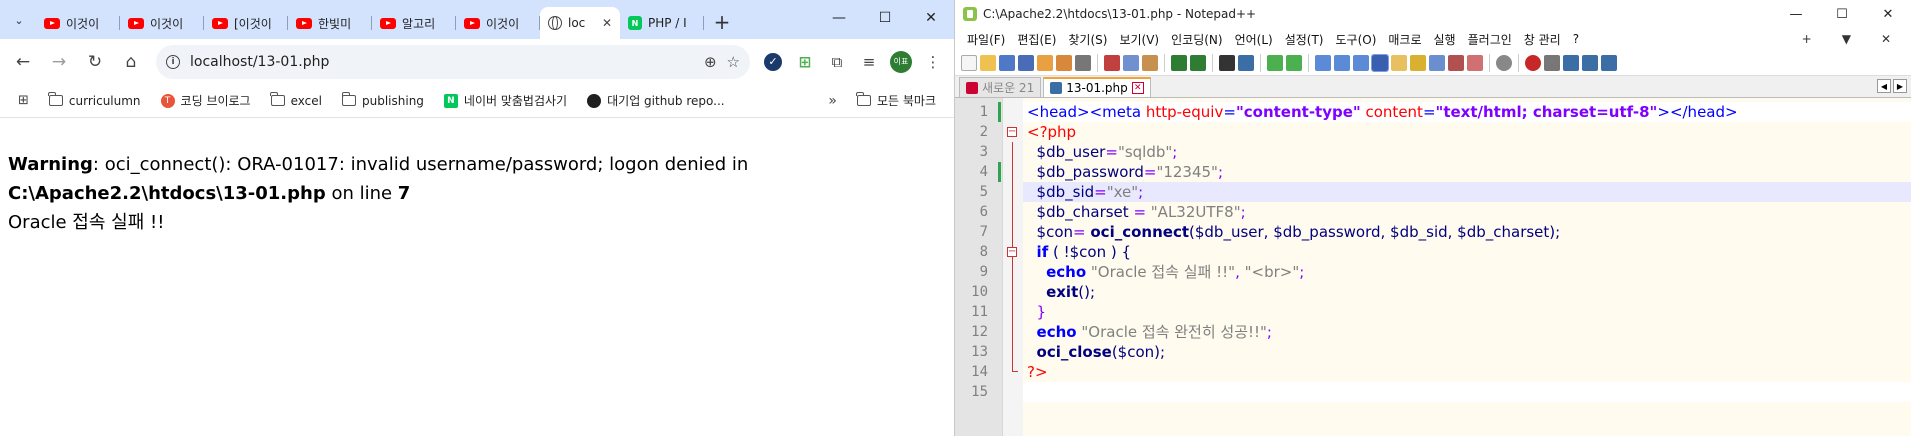 The width and height of the screenshot is (1911, 436). Describe the element at coordinates (1254, 39) in the screenshot. I see `menu-language: 언어(L)` at that location.